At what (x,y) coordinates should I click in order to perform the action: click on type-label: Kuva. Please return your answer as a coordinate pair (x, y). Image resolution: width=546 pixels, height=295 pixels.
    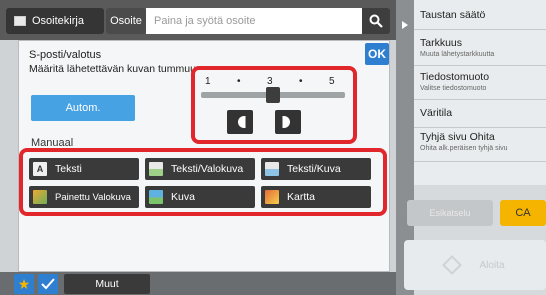
    Looking at the image, I should click on (183, 197).